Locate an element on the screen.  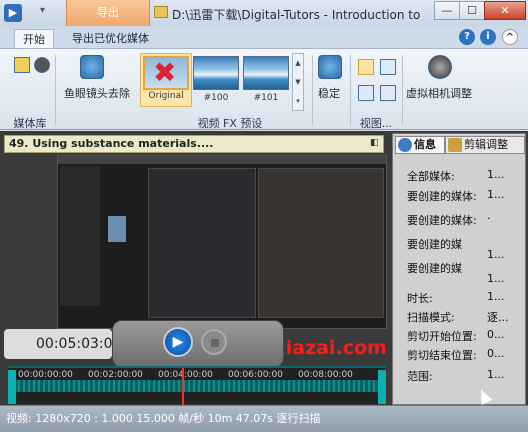
virtual-camera-button: 虚拟相机调整 is located at coordinates (439, 93).